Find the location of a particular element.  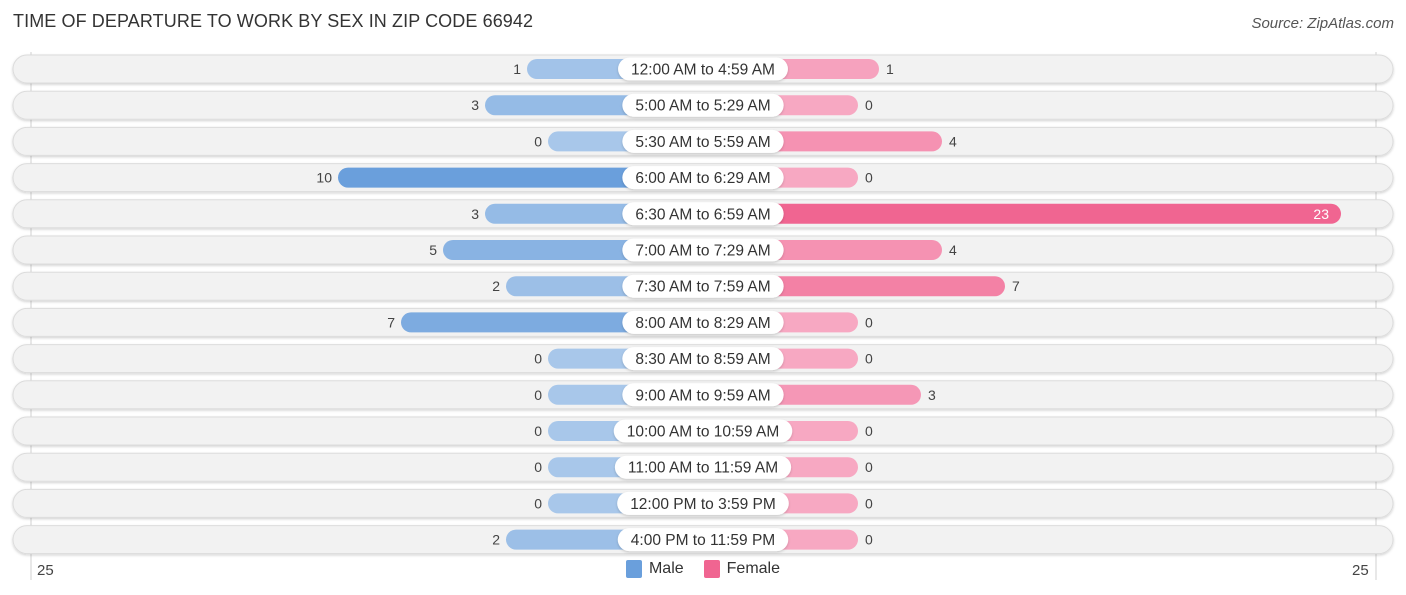

category-label: 7:30 AM to 7:59 AM is located at coordinates (702, 287).